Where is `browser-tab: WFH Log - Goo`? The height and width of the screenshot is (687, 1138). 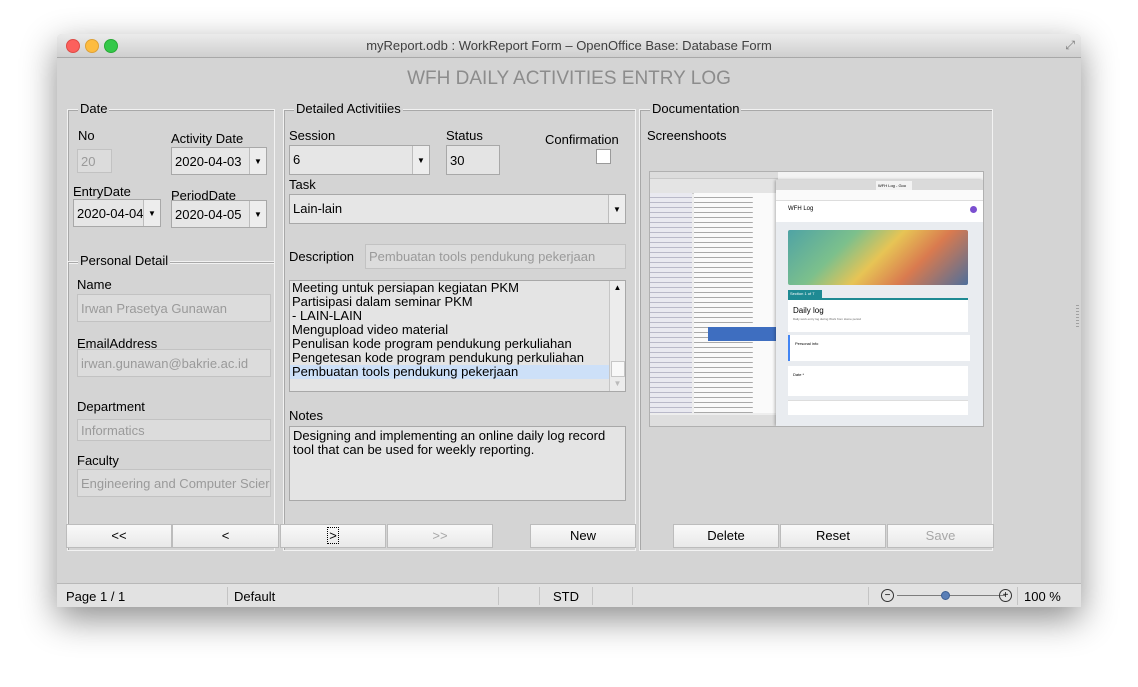
browser-tab: WFH Log - Goo is located at coordinates (894, 185).